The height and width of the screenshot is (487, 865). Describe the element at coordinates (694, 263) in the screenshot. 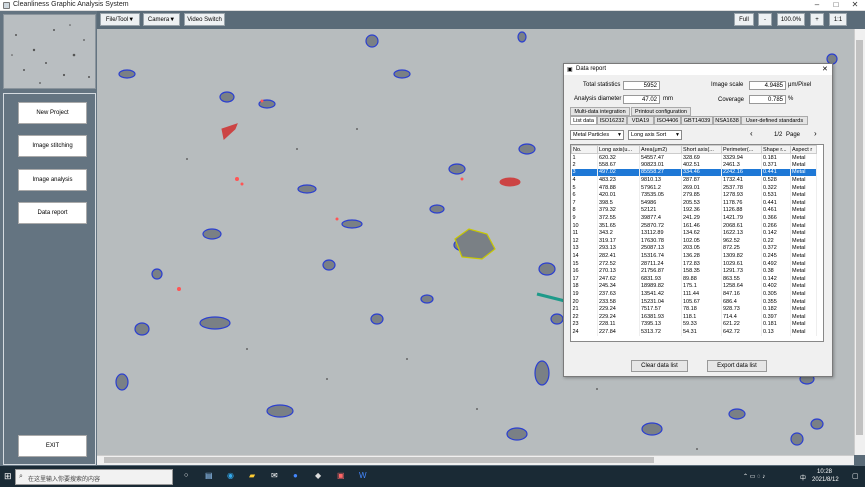

I see `table-row: 15 272.52 28711.24 172.83 1029.61 0.492 Metal` at that location.